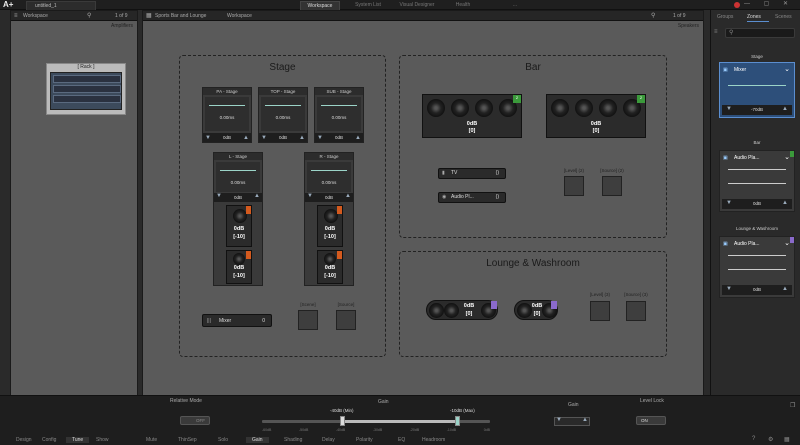 The height and width of the screenshot is (445, 800). I want to click on tab-system-list: System List, so click(368, 5).